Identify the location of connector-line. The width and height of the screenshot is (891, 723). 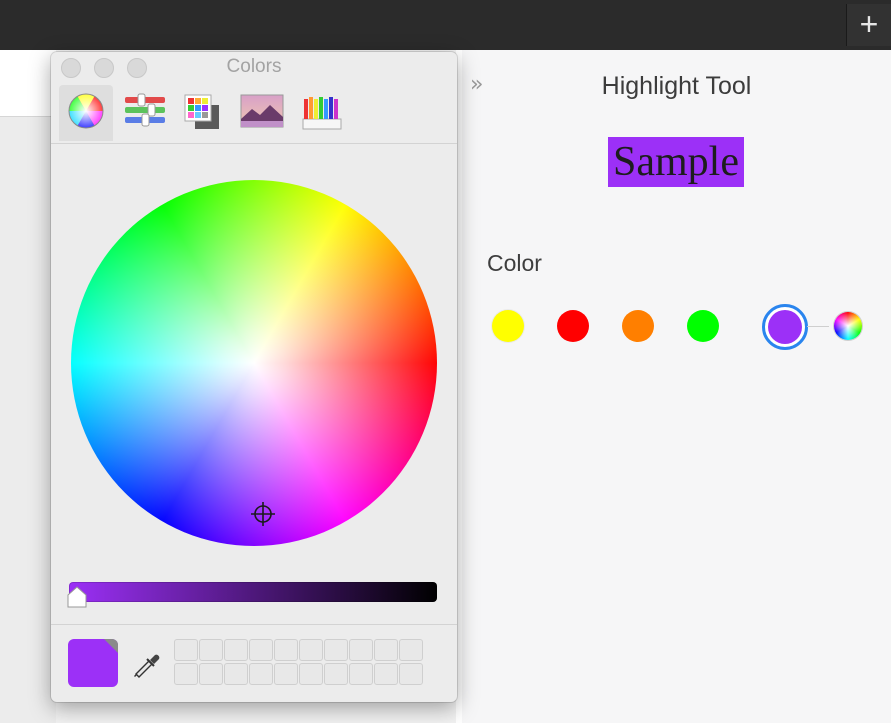
(818, 326).